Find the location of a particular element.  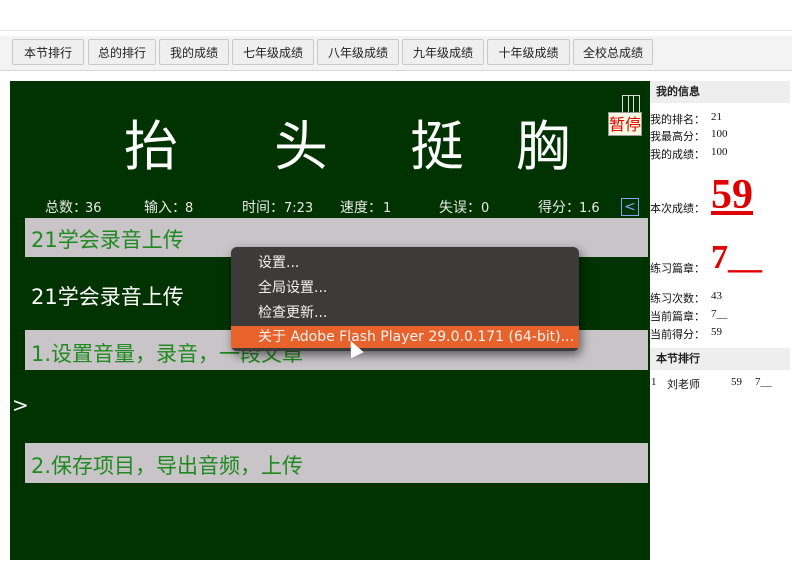

chevron-right-icon: > is located at coordinates (20, 405).